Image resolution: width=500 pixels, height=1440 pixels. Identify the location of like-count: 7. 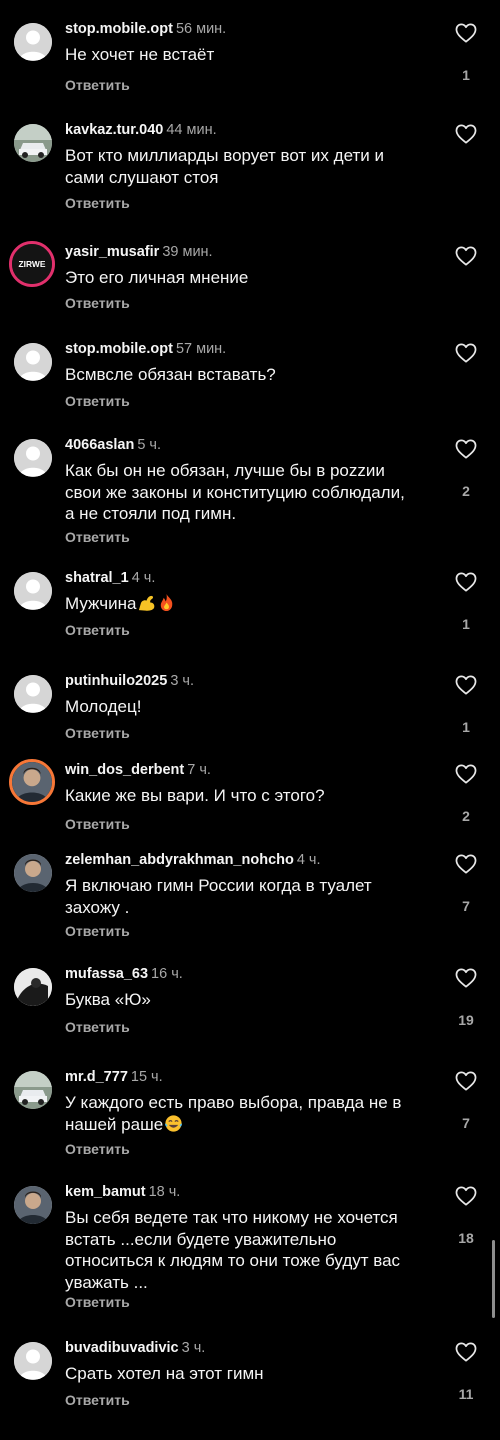
(466, 906).